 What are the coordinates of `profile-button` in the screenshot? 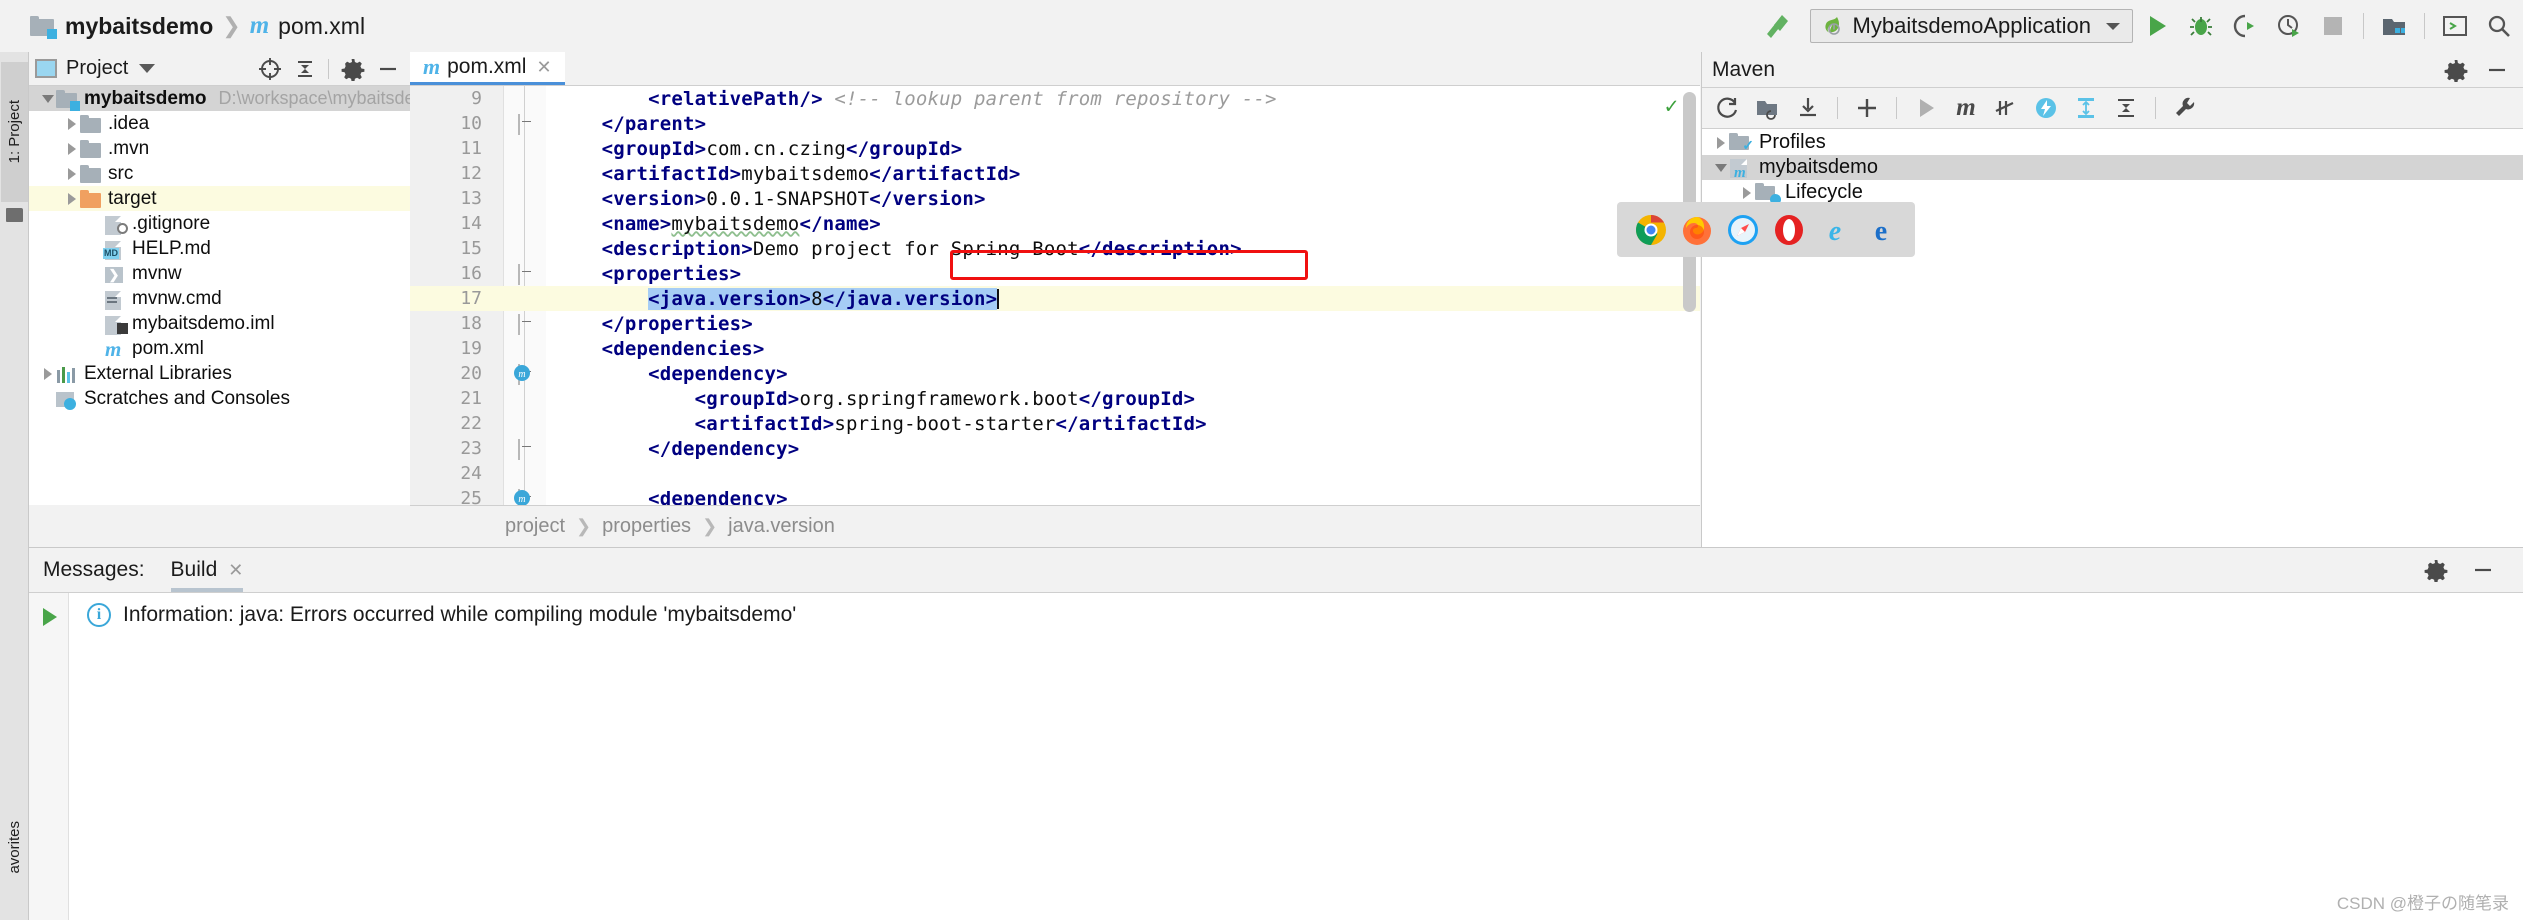 It's located at (2289, 26).